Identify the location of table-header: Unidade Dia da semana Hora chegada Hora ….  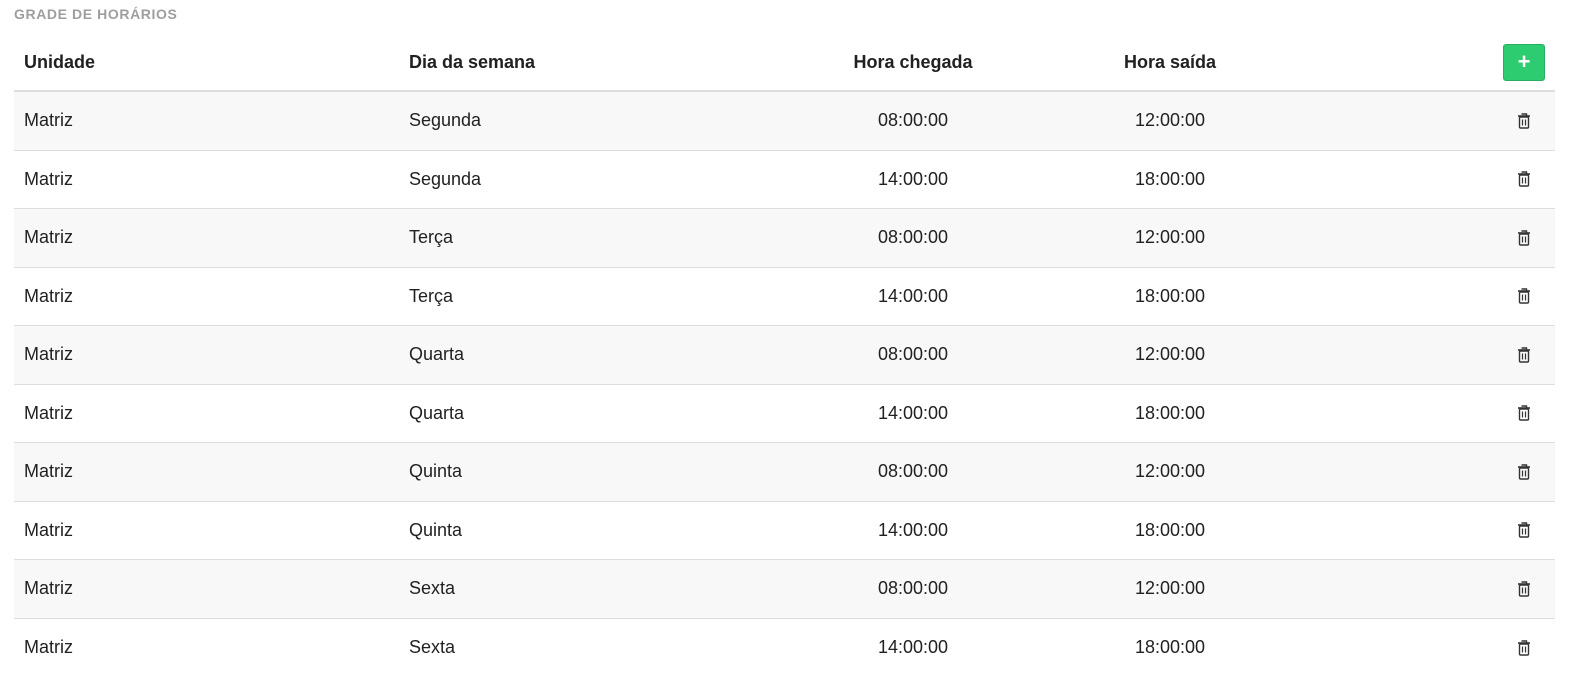
(784, 63).